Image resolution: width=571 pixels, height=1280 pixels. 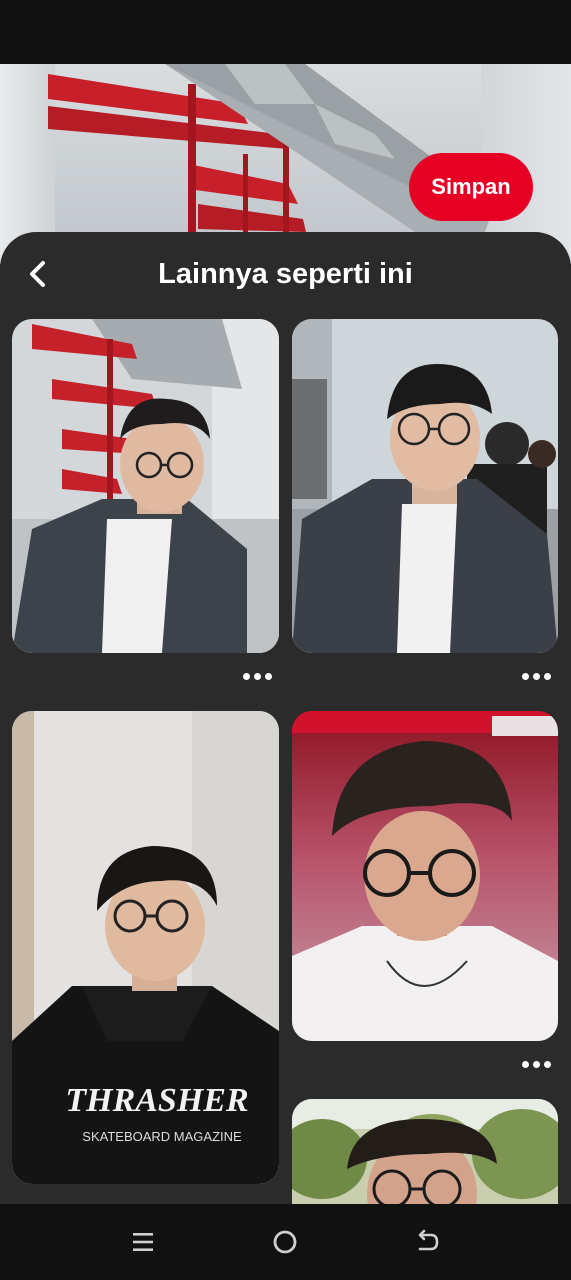 I want to click on hoodie-brand-text: THRASHER, so click(x=156, y=1100).